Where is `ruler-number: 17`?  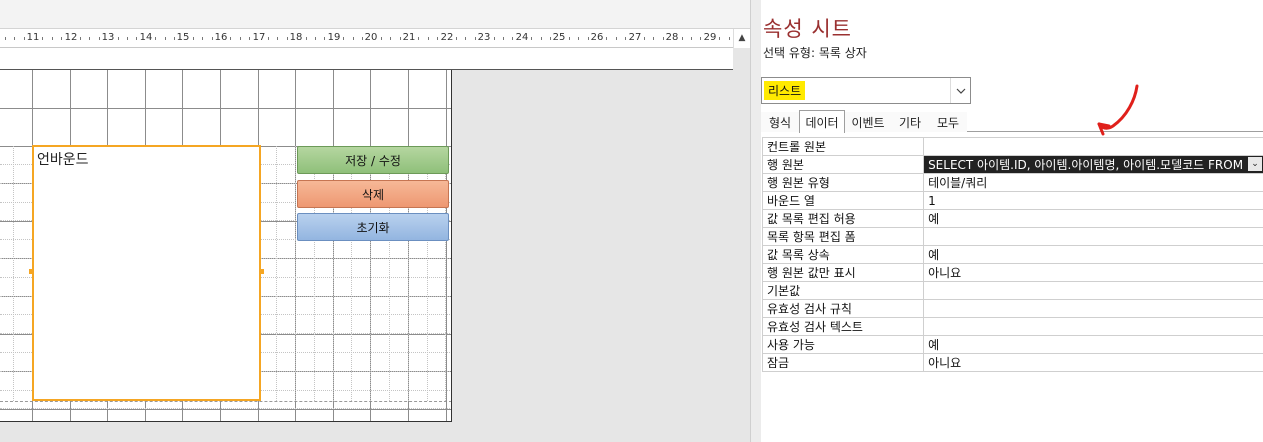 ruler-number: 17 is located at coordinates (259, 37).